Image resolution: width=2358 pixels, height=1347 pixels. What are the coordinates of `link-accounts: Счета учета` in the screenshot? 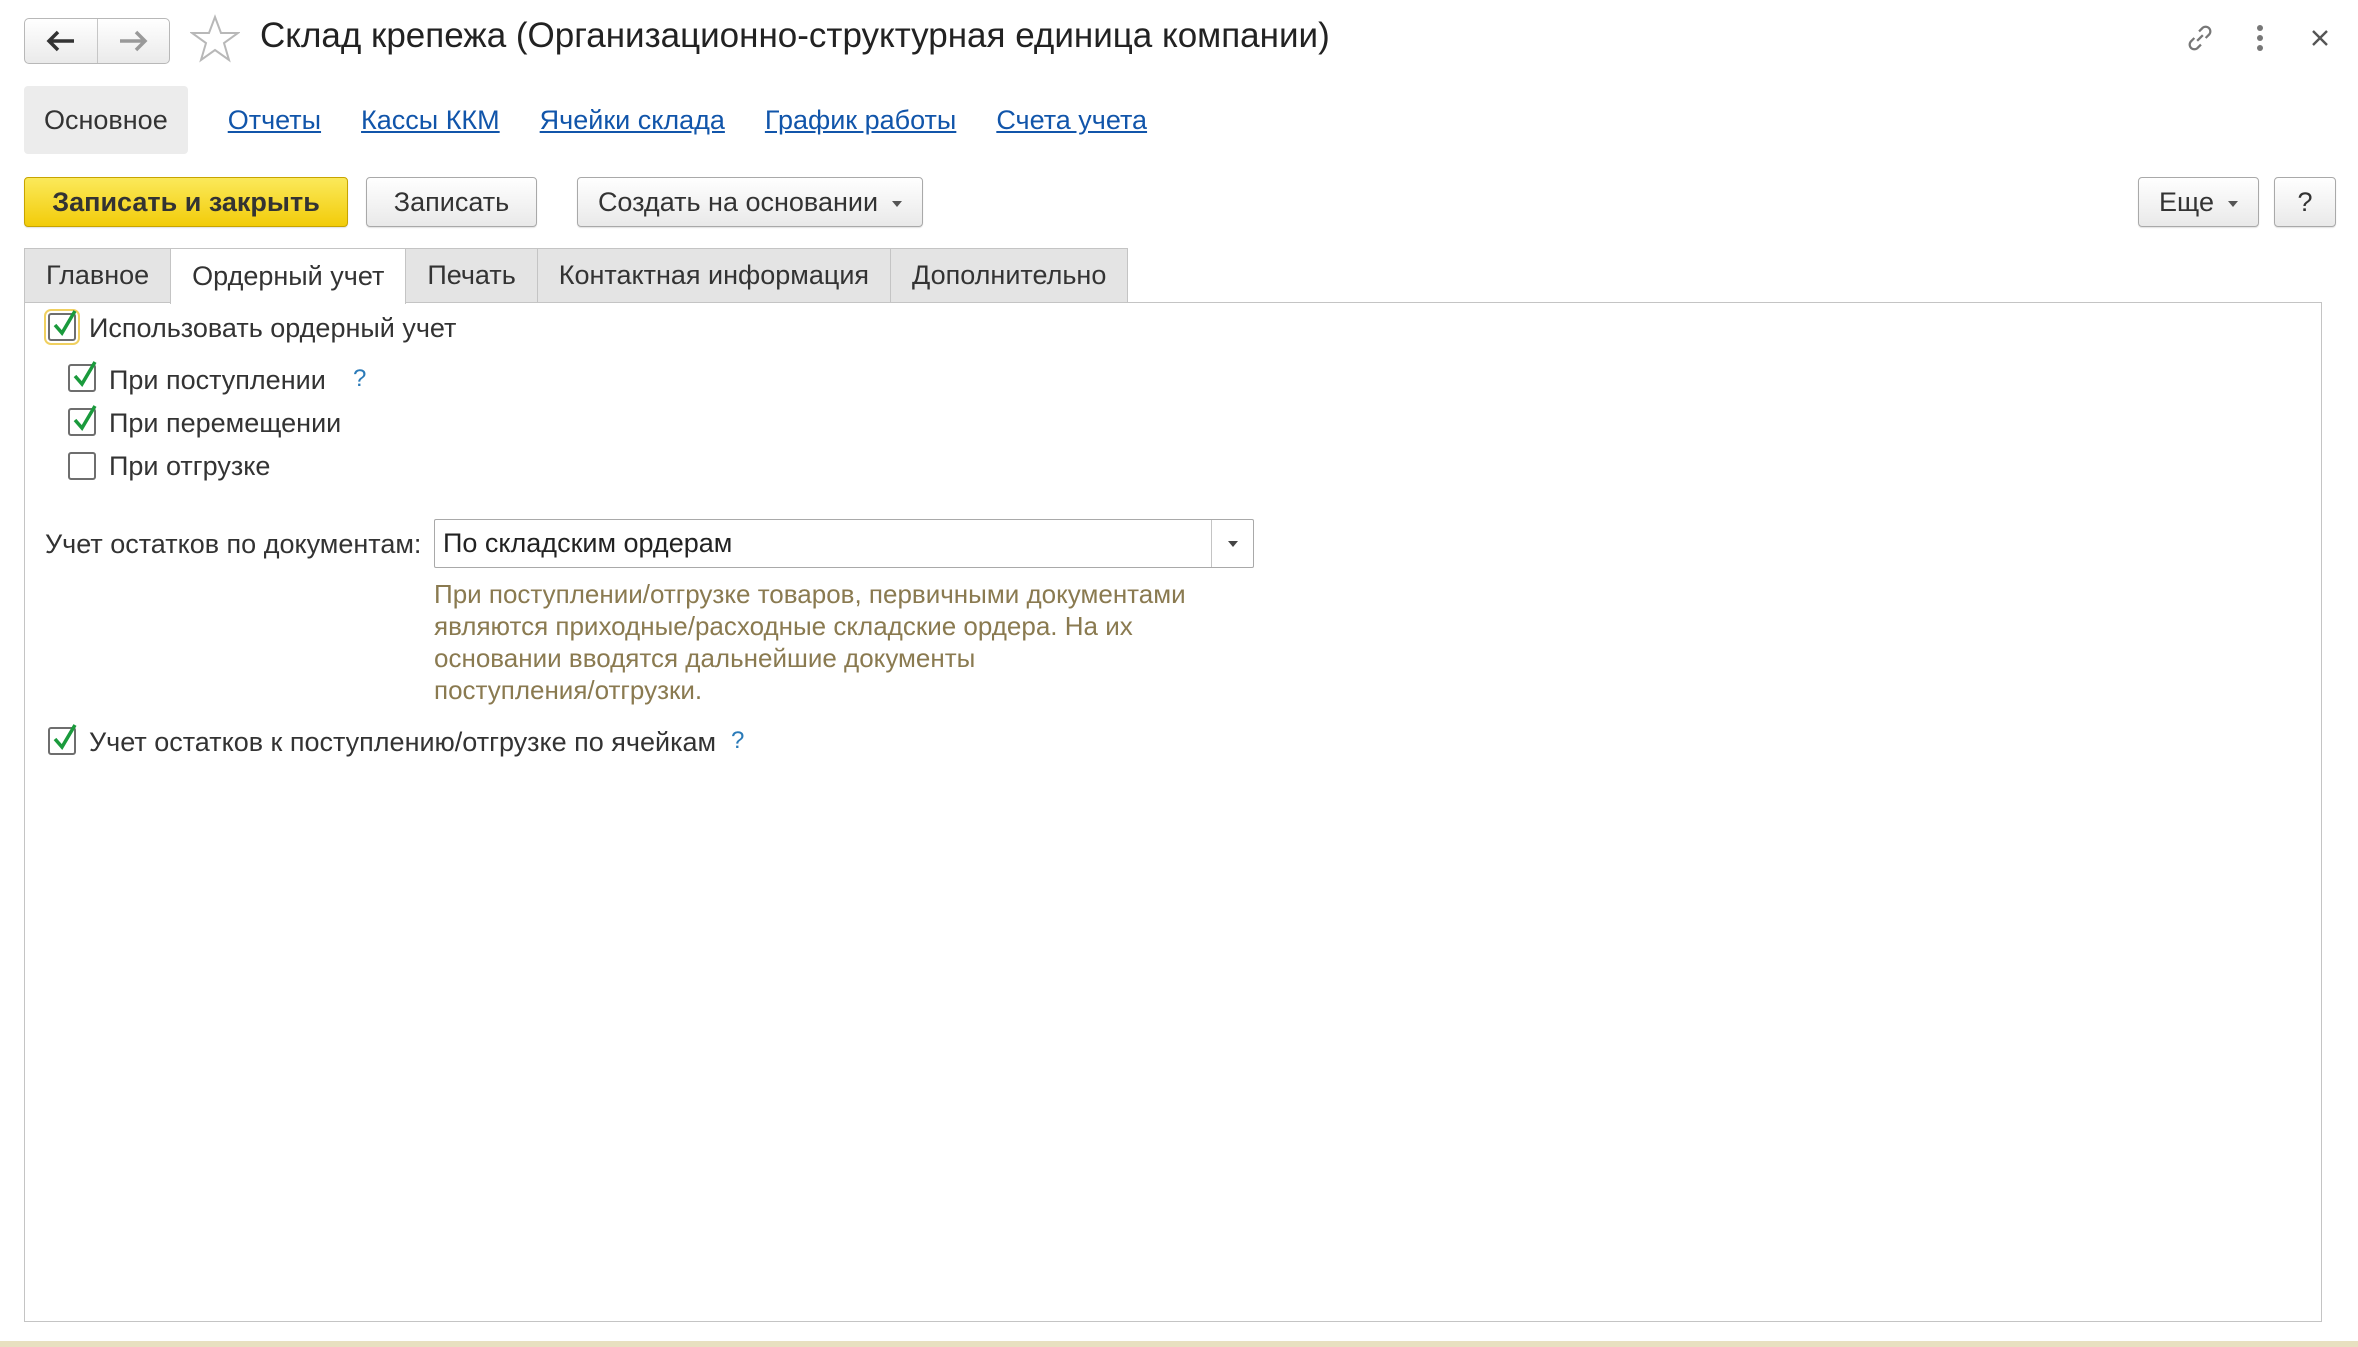 It's located at (1071, 120).